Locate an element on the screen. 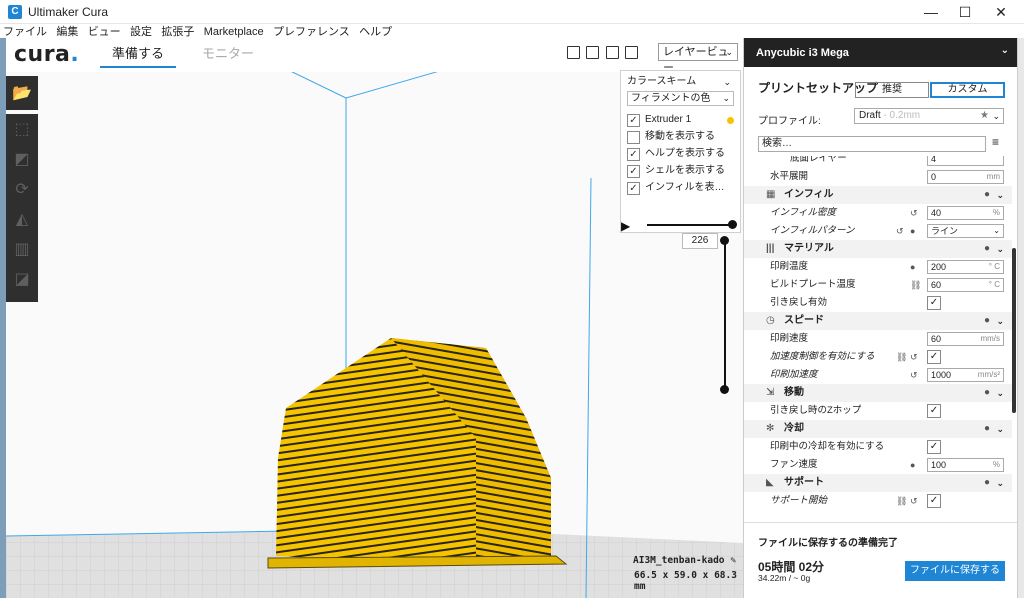 Image resolution: width=1024 pixels, height=598 pixels. scale-tool-icon: ◩ is located at coordinates (22, 159).